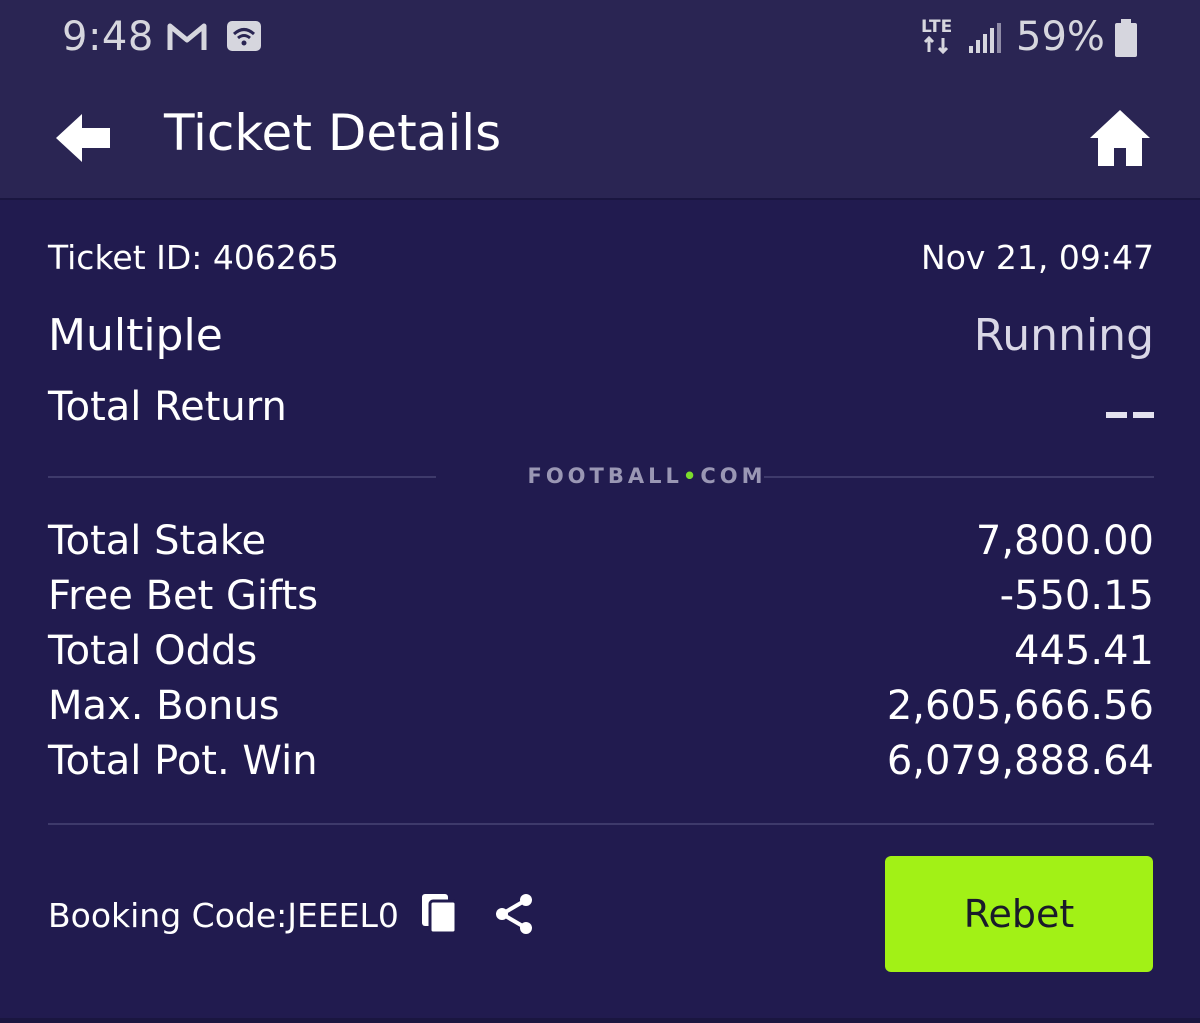 The width and height of the screenshot is (1200, 1023). I want to click on ticket-info-row: Ticket ID: 406265 Nov 21, 09:47, so click(601, 260).